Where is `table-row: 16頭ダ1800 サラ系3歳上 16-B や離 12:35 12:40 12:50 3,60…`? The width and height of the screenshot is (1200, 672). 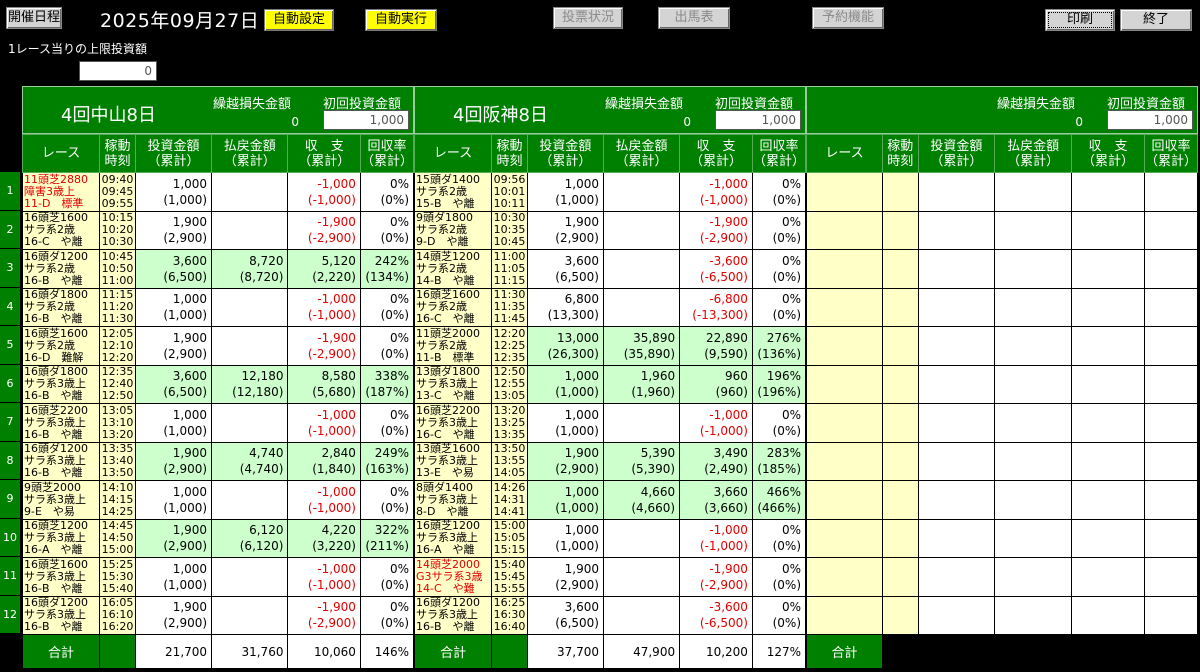 table-row: 16頭ダ1800 サラ系3歳上 16-B や離 12:35 12:40 12:50 3,60… is located at coordinates (218, 384).